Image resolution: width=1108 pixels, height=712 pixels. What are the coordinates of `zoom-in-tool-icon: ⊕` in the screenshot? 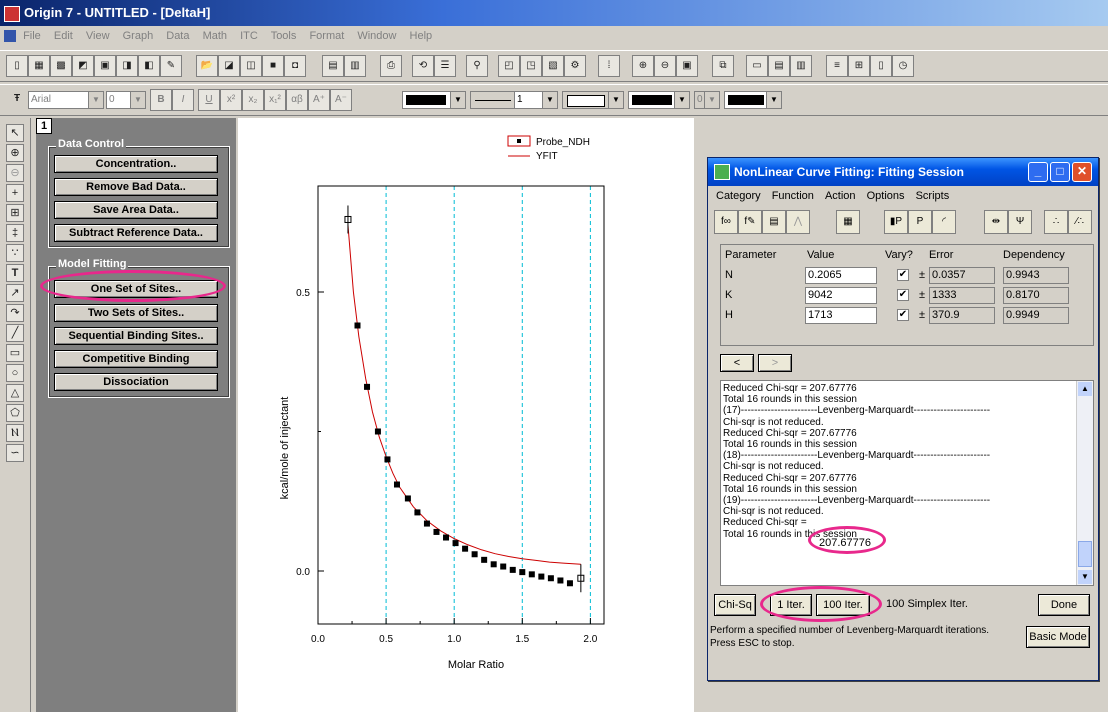 It's located at (15, 153).